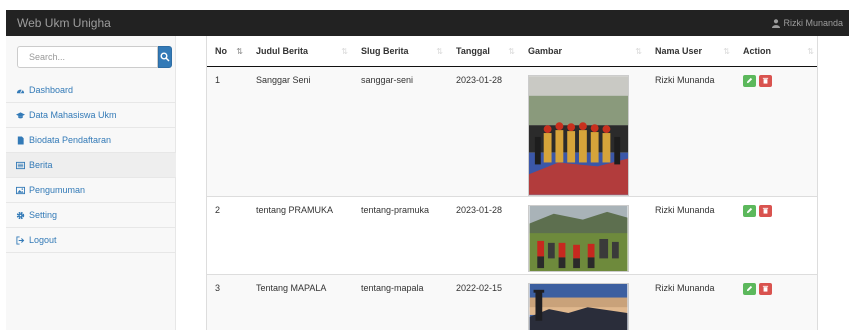 The image size is (849, 330). What do you see at coordinates (20, 215) in the screenshot?
I see `gear-icon` at bounding box center [20, 215].